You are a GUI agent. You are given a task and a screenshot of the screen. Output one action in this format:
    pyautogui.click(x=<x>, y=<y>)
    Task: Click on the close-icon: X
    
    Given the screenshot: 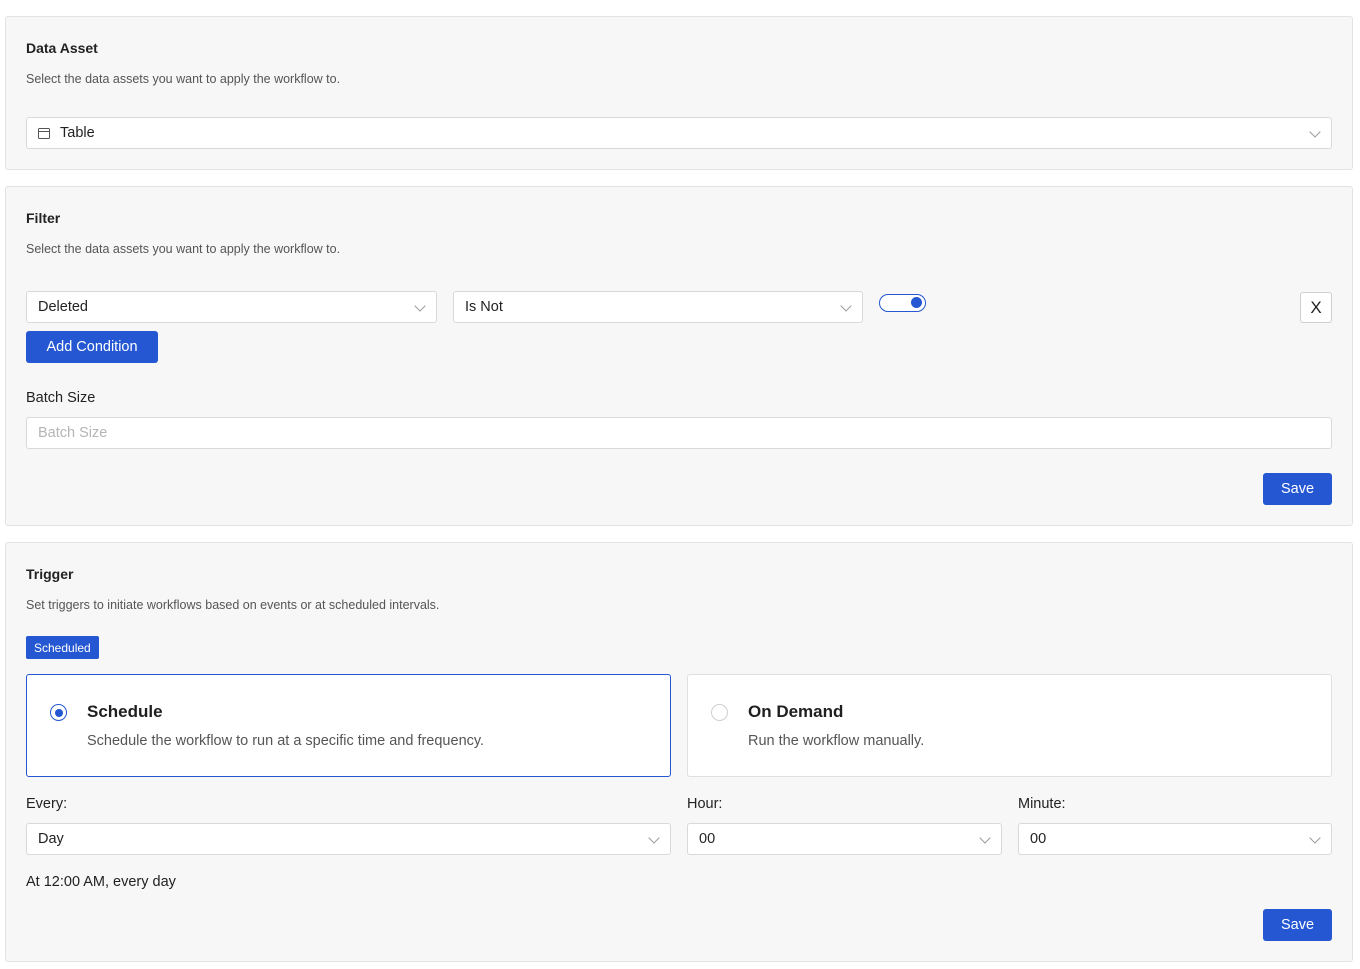 What is the action you would take?
    pyautogui.click(x=1316, y=307)
    